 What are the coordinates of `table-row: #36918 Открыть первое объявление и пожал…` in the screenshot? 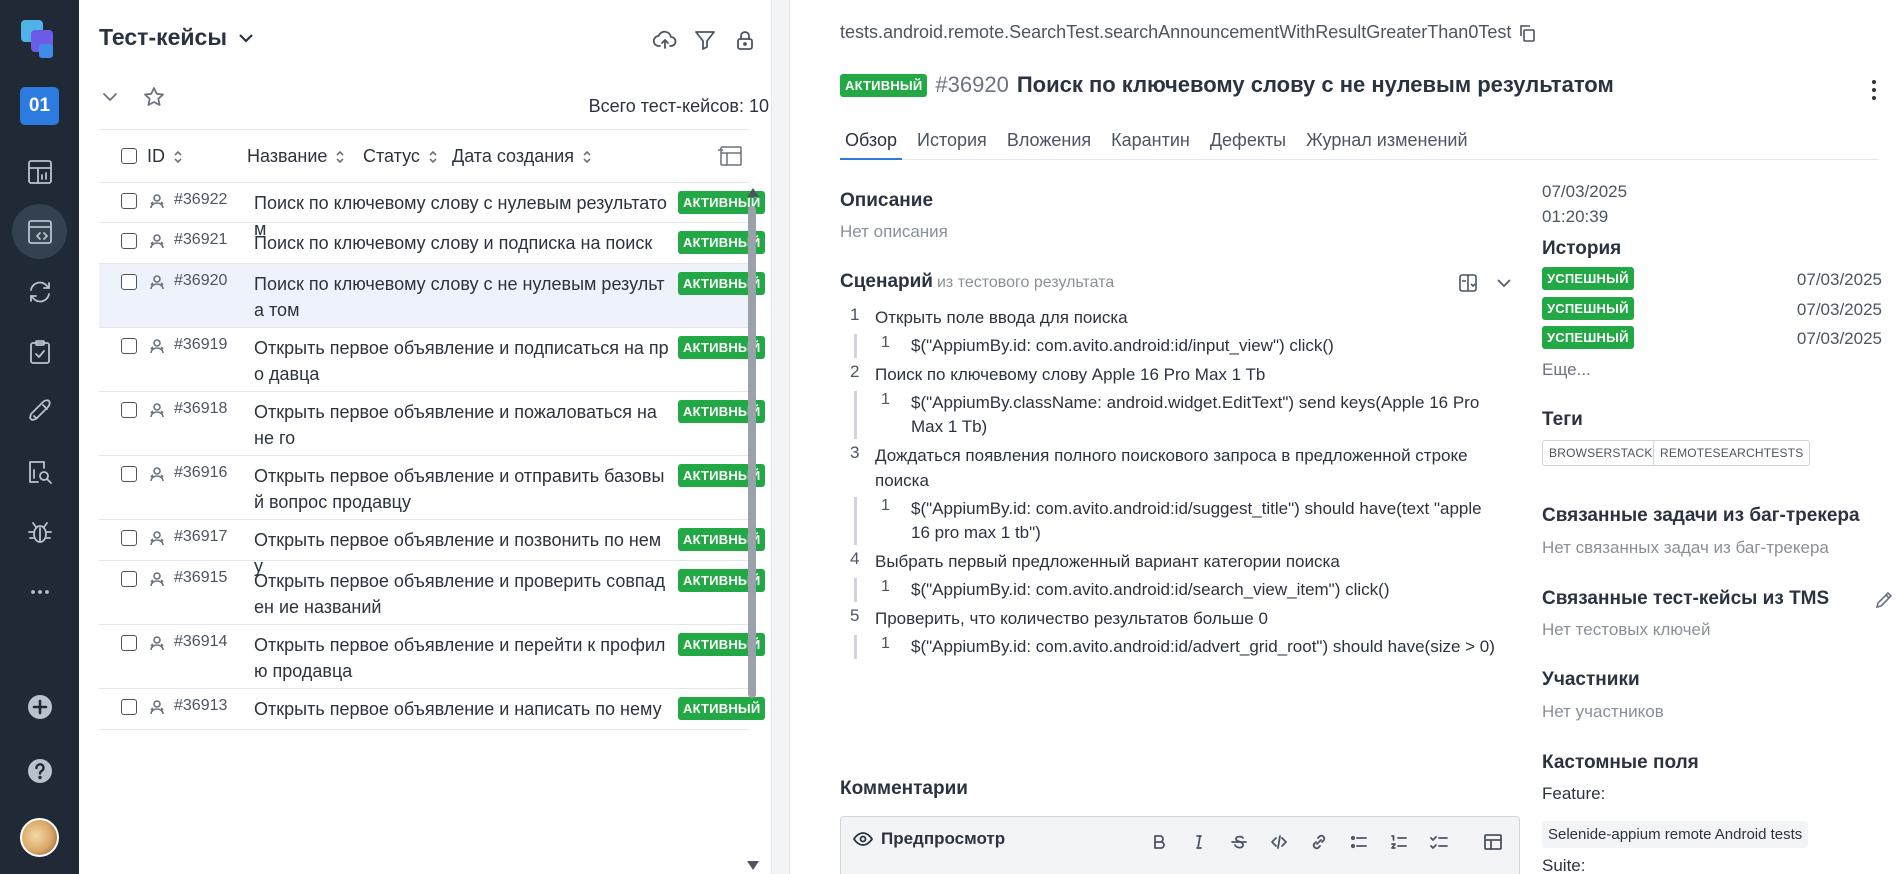 It's located at (432, 424).